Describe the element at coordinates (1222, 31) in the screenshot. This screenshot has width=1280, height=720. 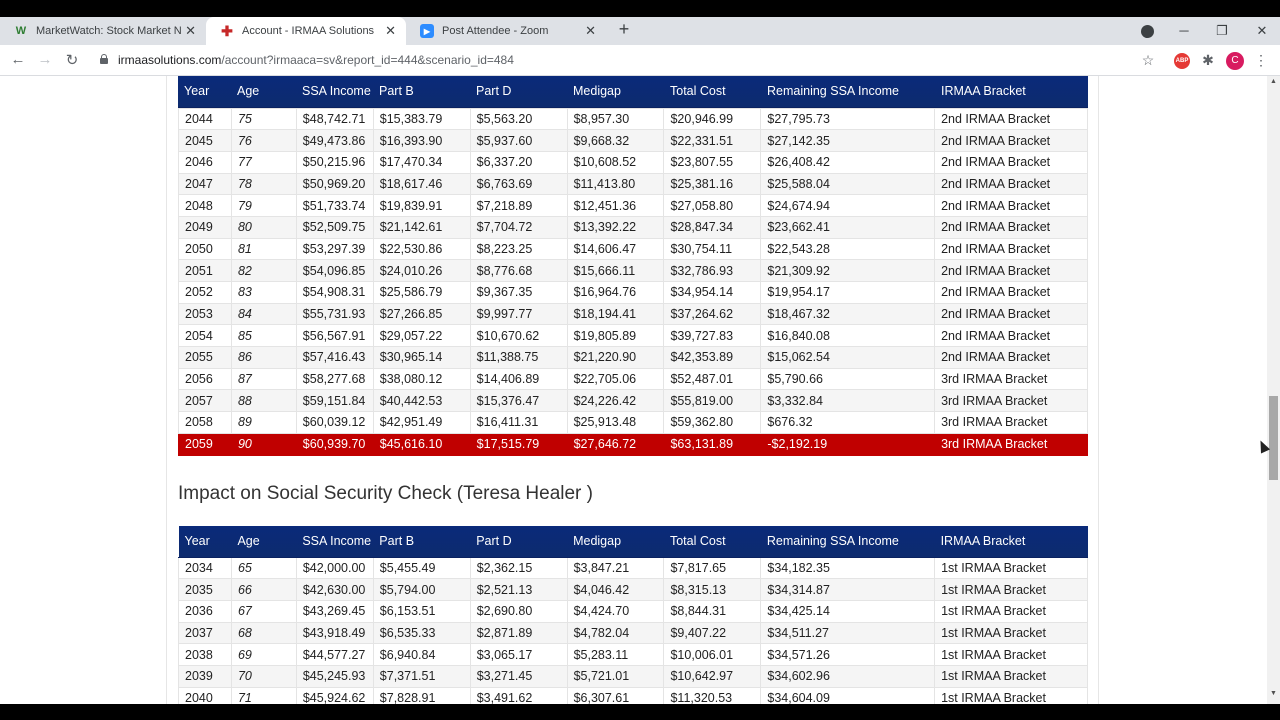
I see `maximize-button: ❐` at that location.